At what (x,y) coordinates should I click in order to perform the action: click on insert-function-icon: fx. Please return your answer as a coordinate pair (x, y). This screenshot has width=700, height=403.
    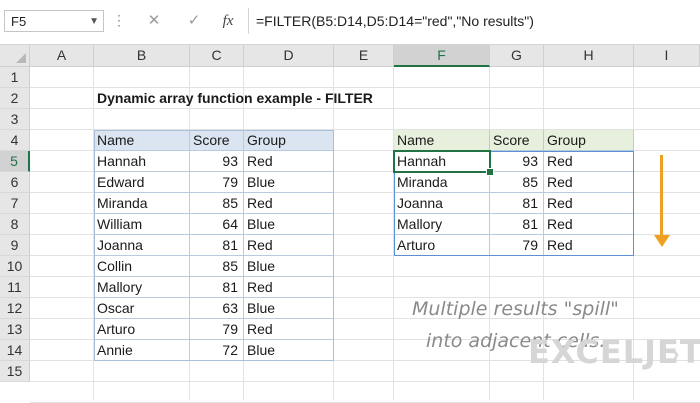
    Looking at the image, I should click on (228, 21).